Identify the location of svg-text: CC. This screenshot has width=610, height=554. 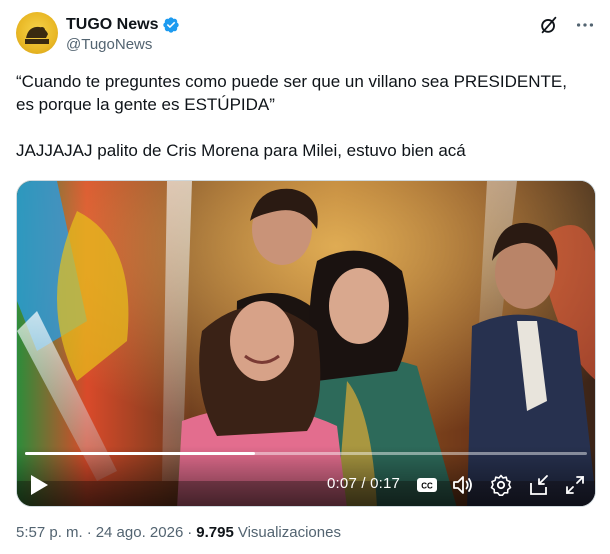
(427, 486).